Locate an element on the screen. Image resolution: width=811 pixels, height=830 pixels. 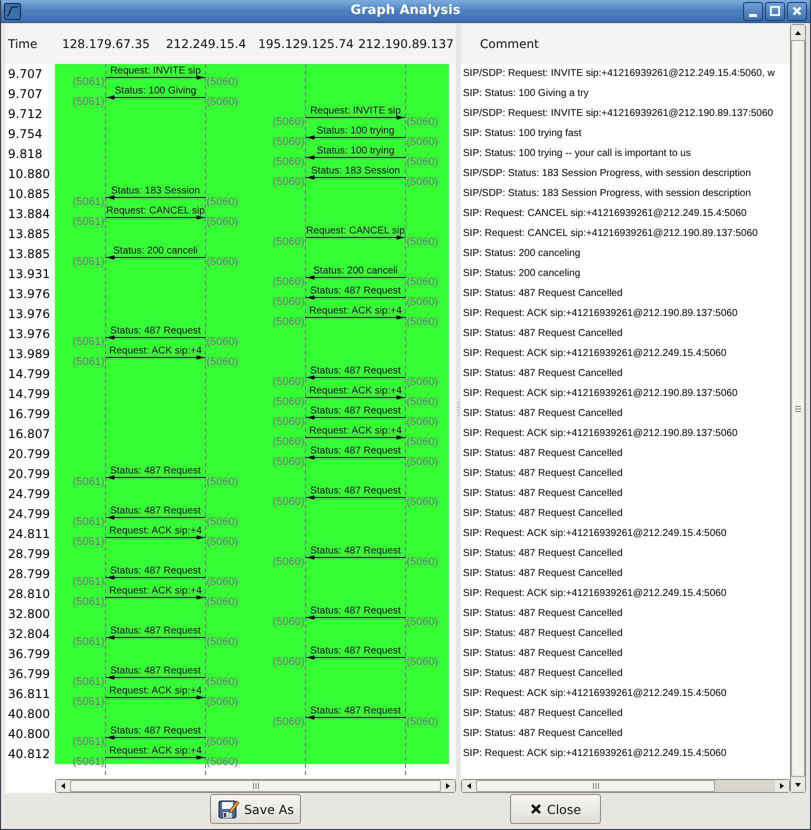
close-button is located at coordinates (797, 11).